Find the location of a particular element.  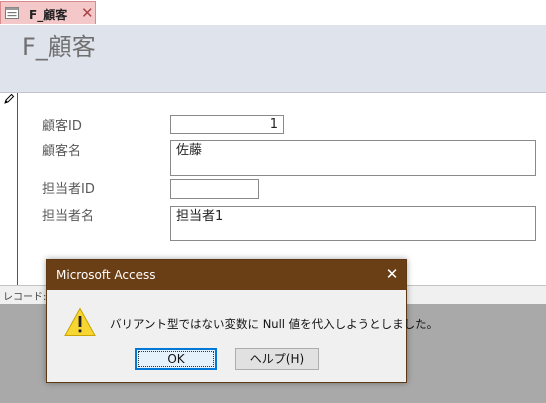

form-title: F_顧客 is located at coordinates (59, 47).